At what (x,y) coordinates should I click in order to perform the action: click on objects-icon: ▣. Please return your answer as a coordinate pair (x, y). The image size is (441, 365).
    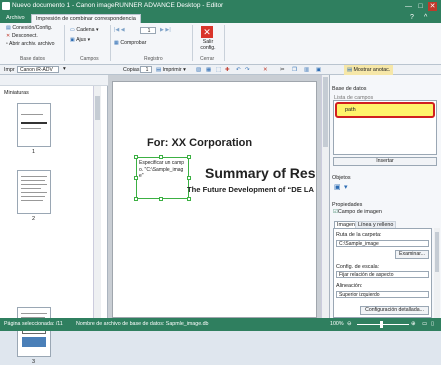
    Looking at the image, I should click on (337, 187).